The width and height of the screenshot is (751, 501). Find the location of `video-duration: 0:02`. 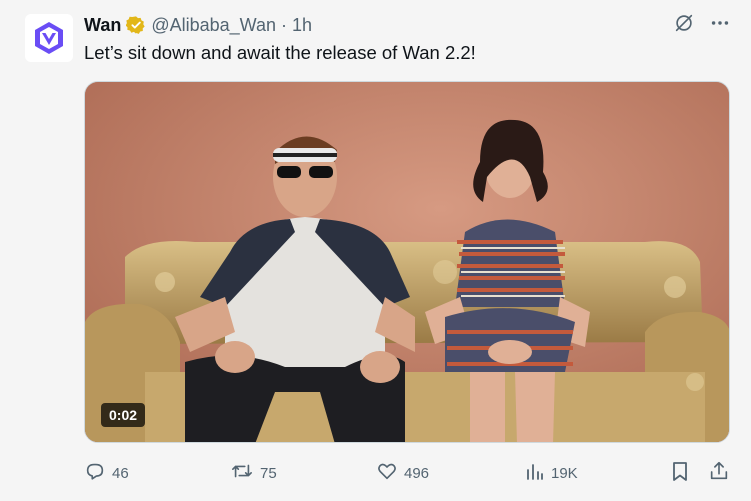

video-duration: 0:02 is located at coordinates (123, 415).